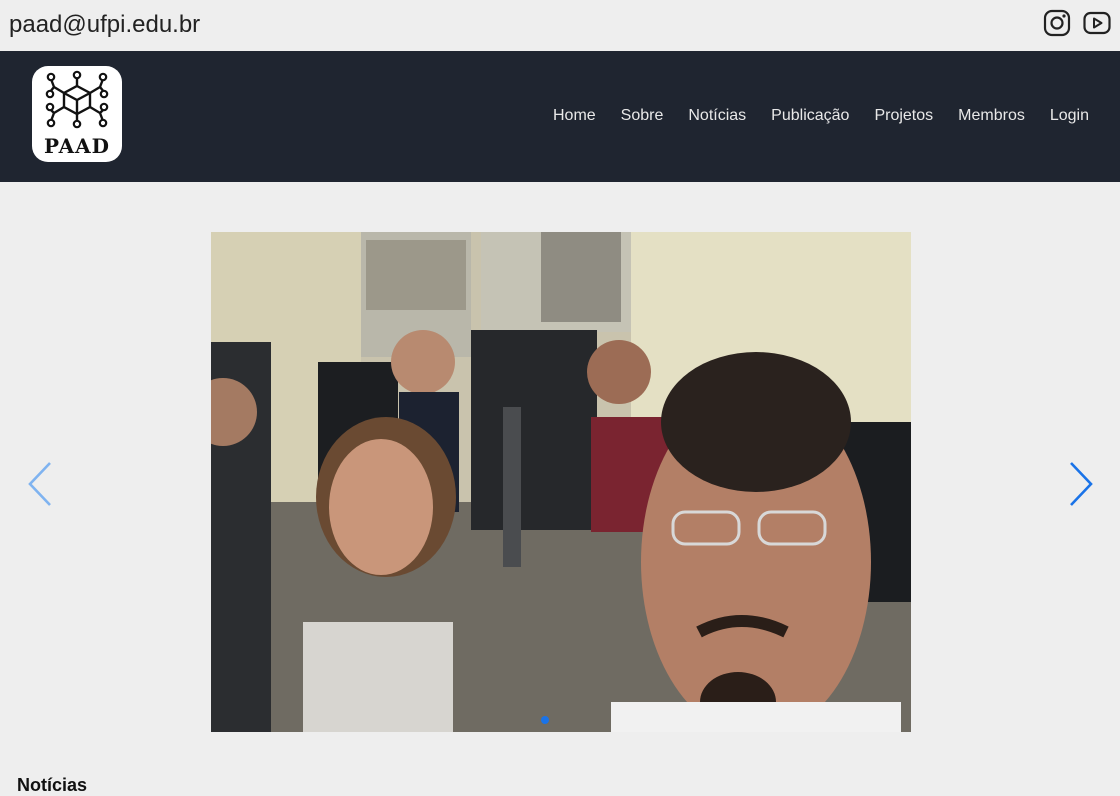 The height and width of the screenshot is (796, 1120). Describe the element at coordinates (77, 99) in the screenshot. I see `network-cube-icon` at that location.